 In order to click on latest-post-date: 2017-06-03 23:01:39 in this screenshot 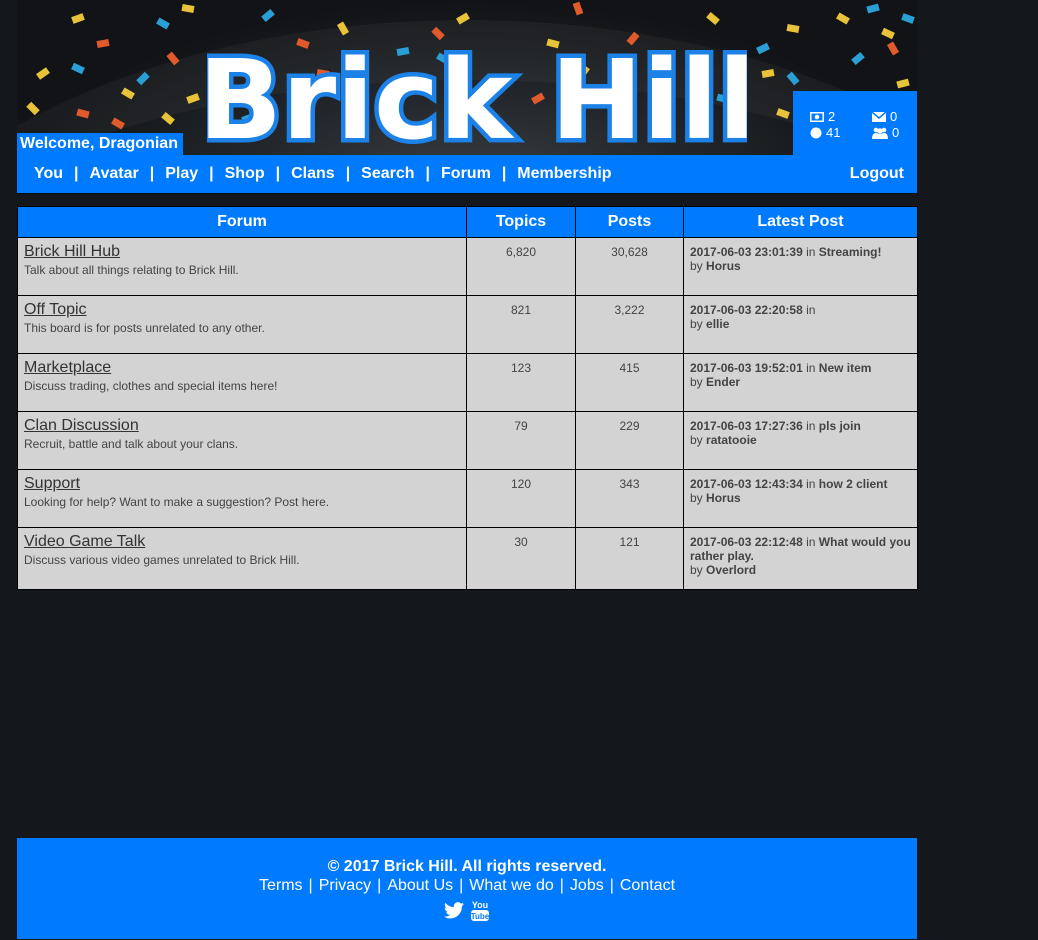, I will do `click(746, 252)`.